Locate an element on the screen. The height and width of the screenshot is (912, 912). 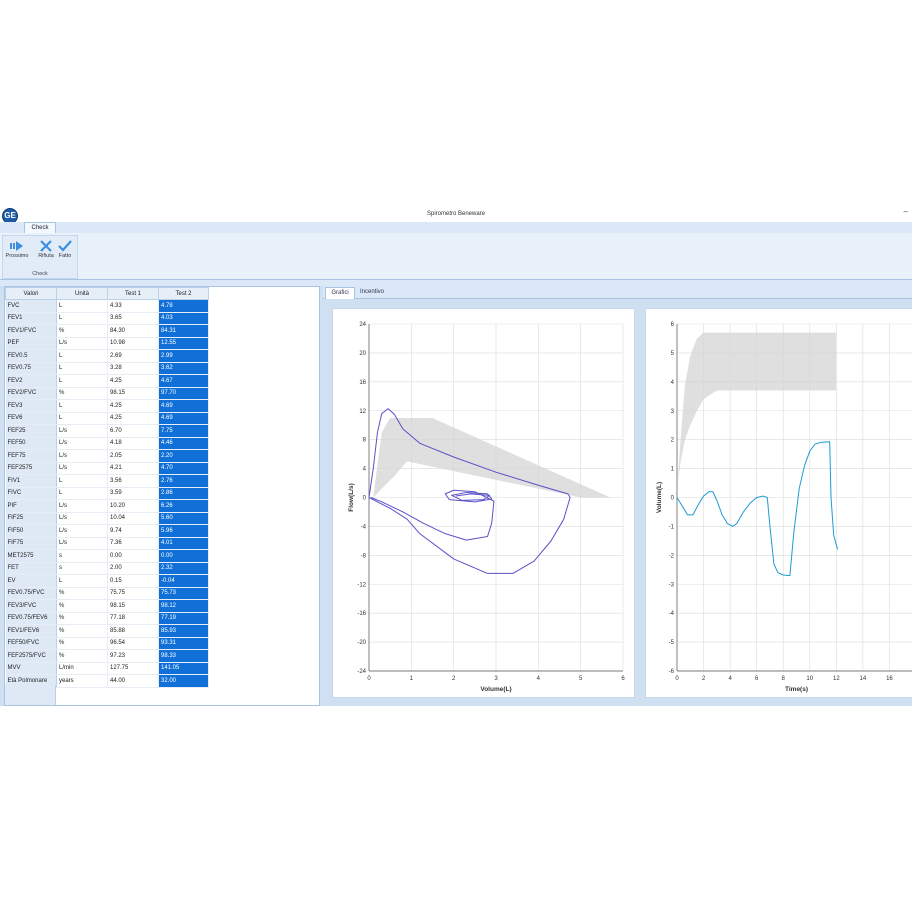
test1-cell: 84.30 is located at coordinates (133, 331).